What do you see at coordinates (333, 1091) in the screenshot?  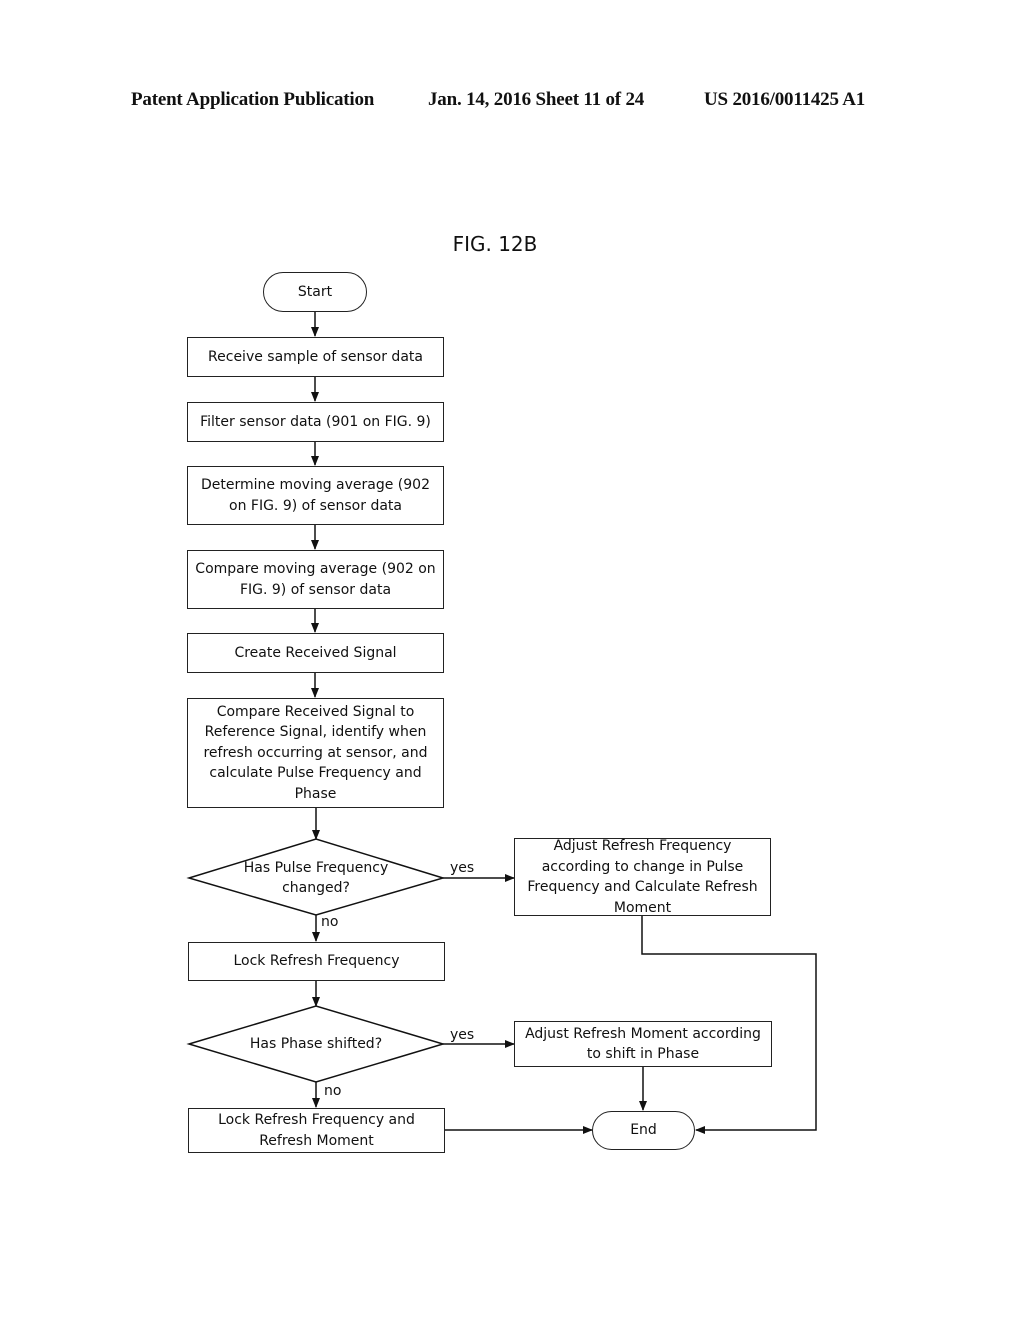 I see `decision2-no-label: no` at bounding box center [333, 1091].